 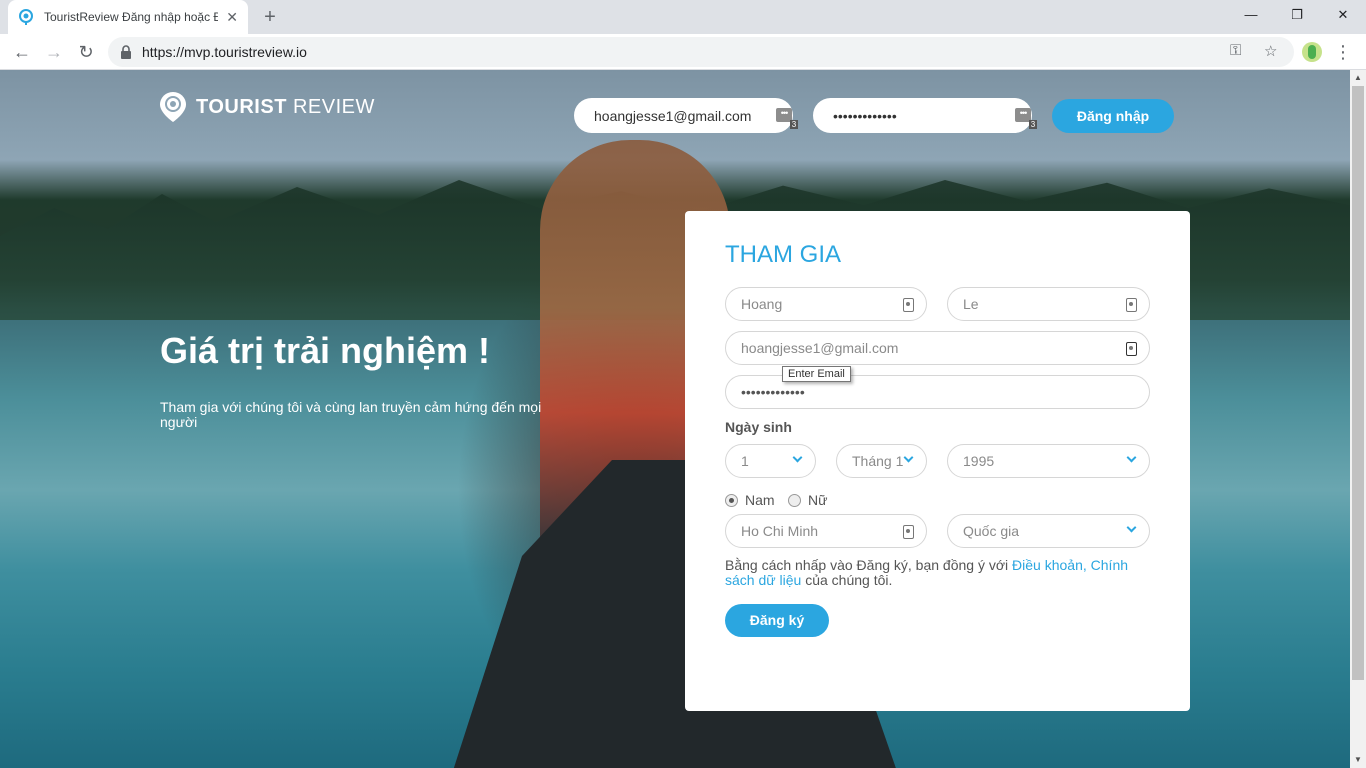 I want to click on day-value: 1, so click(x=745, y=461).